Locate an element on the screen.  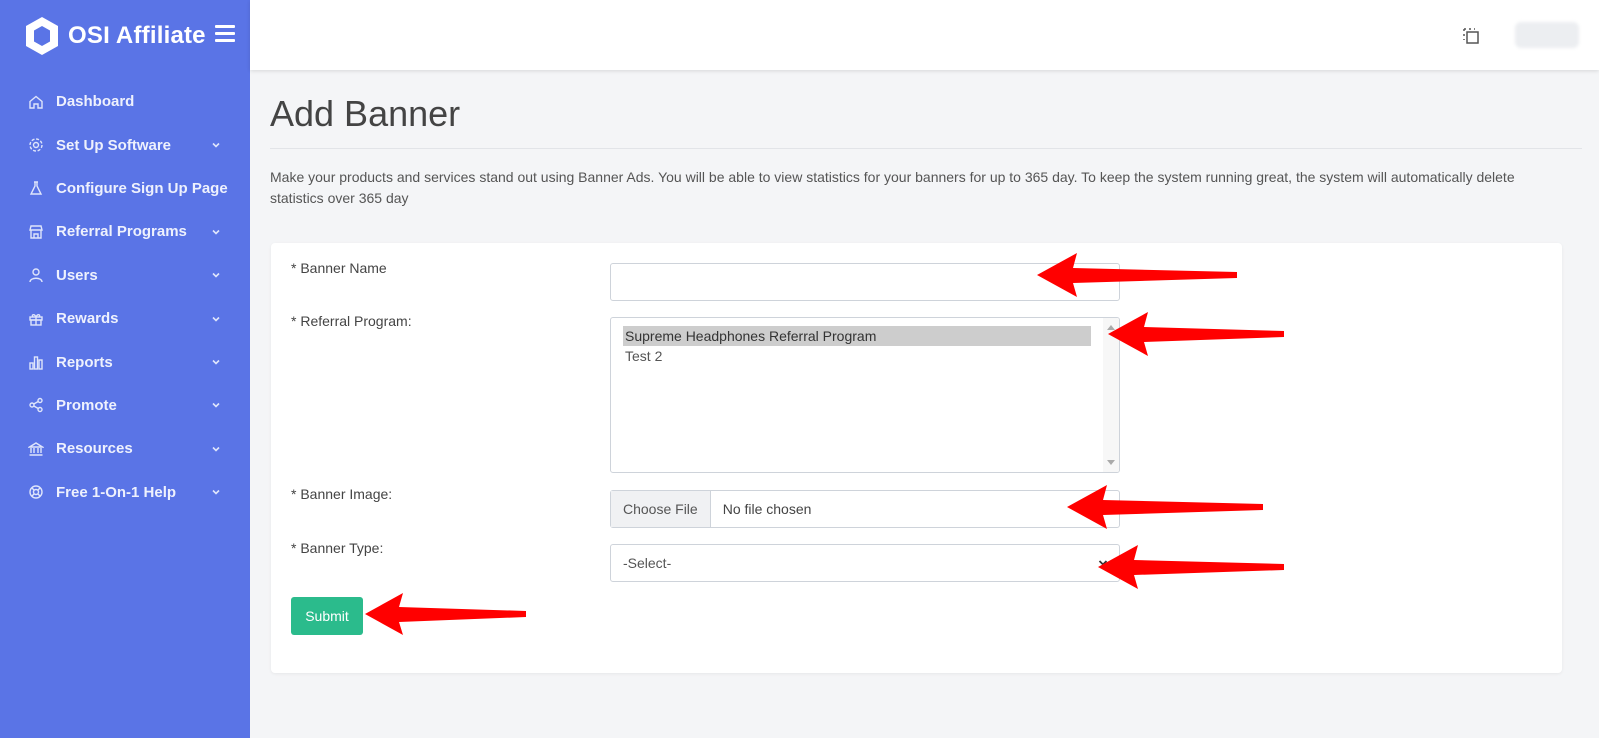
sidebar-item-users: Users is located at coordinates (125, 275).